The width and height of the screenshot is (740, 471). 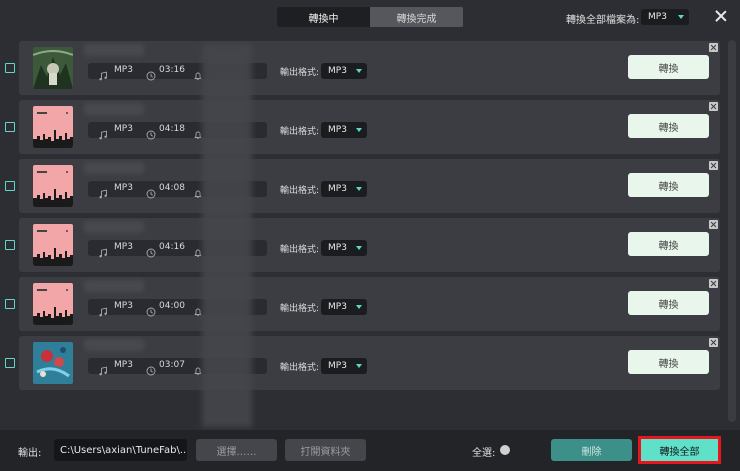 I want to click on track-duration: 04:16, so click(x=172, y=247).